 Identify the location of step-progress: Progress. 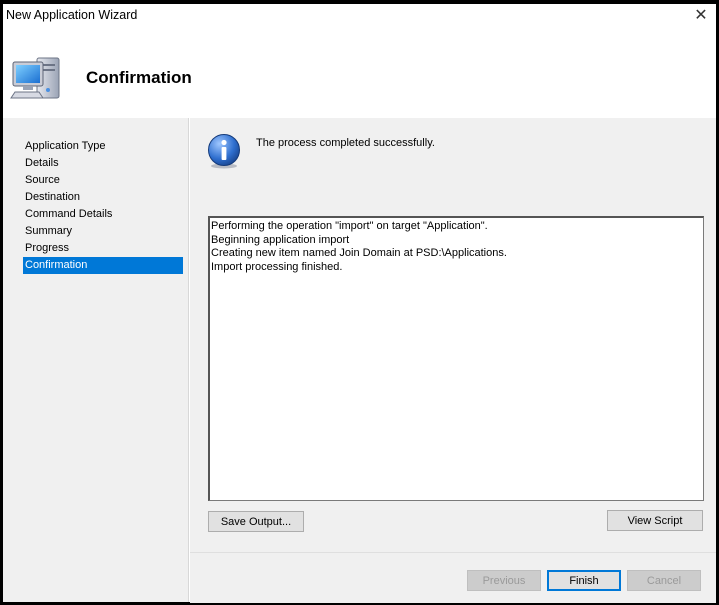
(103, 248).